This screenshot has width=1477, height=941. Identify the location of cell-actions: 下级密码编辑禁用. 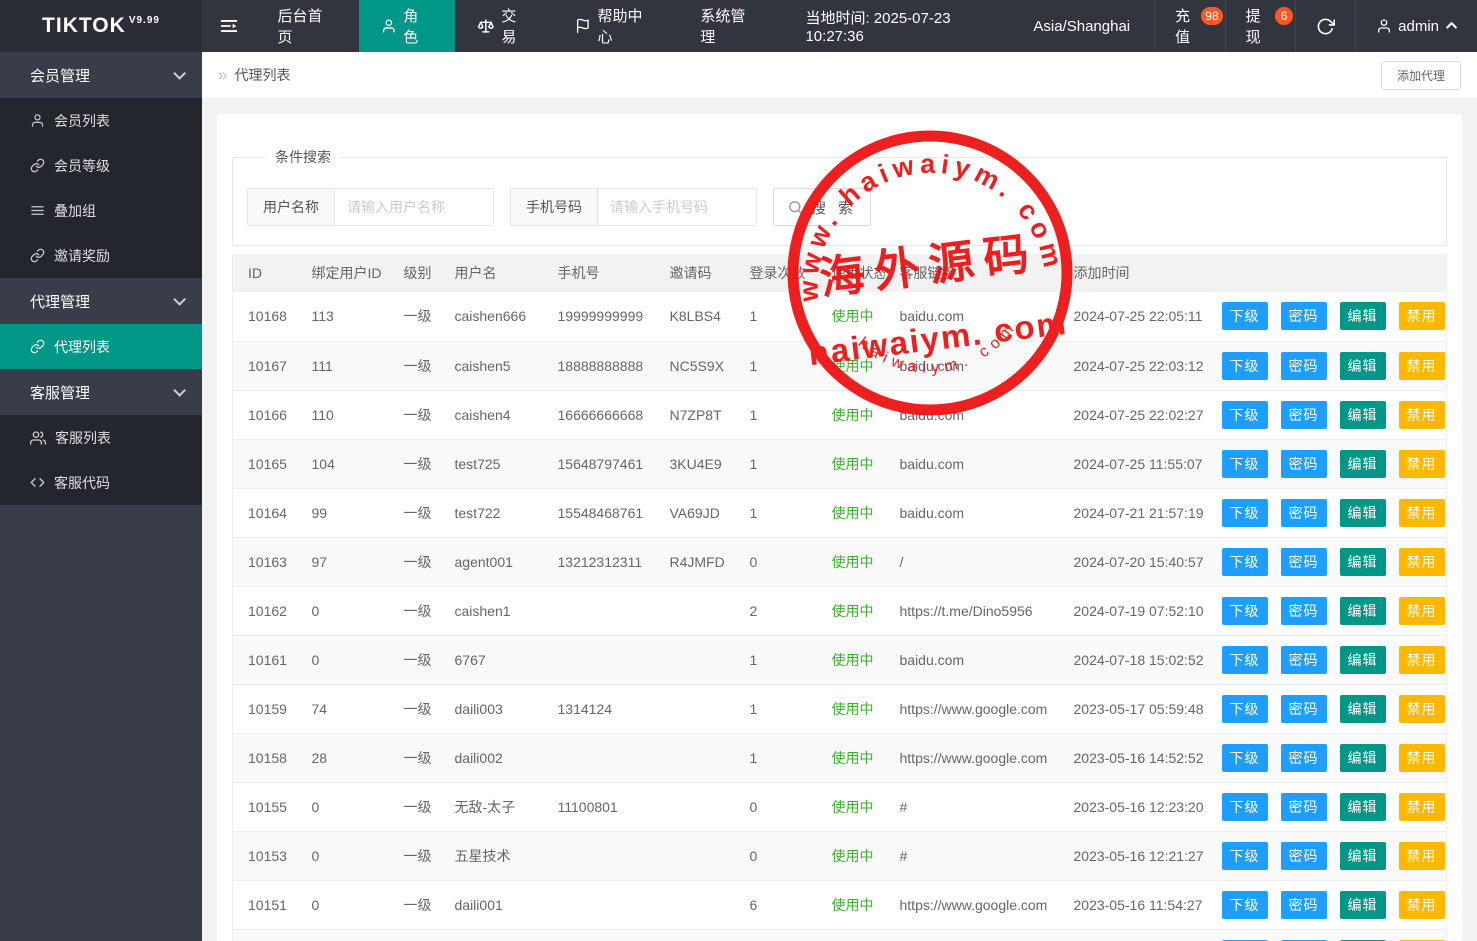
(1326, 856).